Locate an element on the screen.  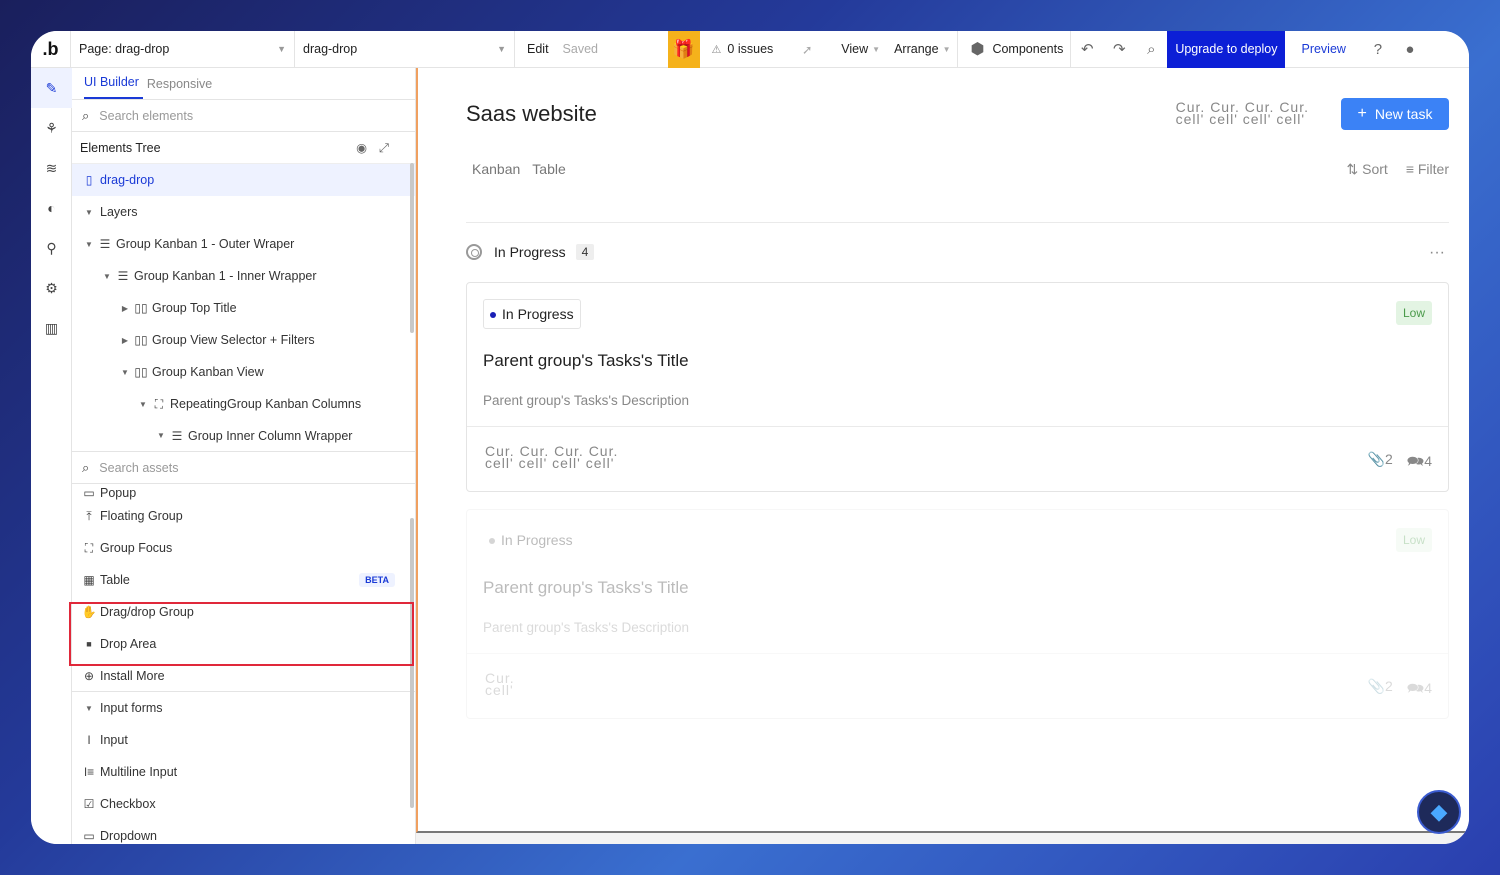
chart-icon: ▥ is located at coordinates (51, 328).